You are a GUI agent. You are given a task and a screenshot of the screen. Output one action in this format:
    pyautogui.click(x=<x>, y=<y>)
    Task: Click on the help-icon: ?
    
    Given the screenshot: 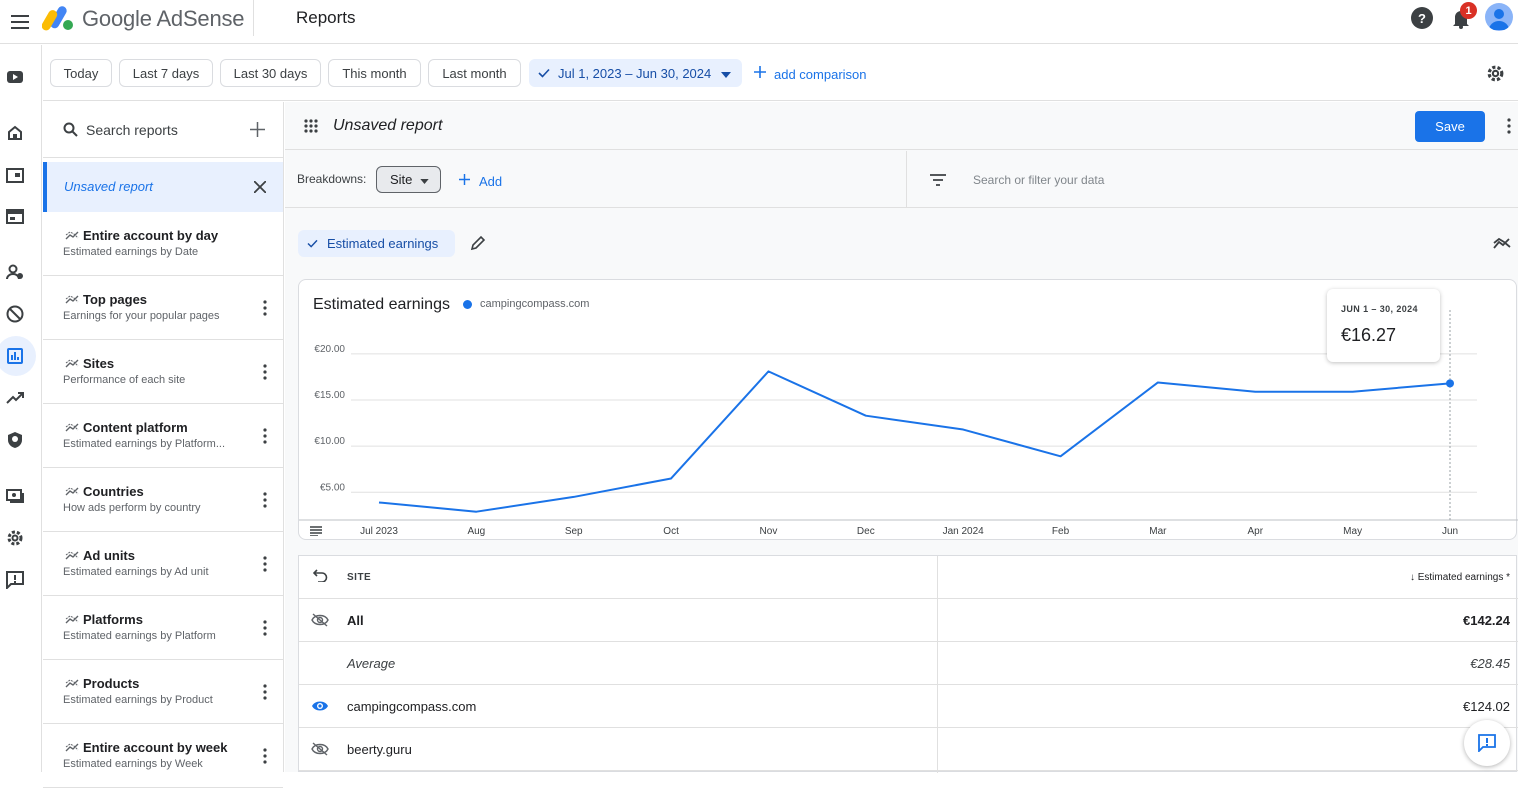 What is the action you would take?
    pyautogui.click(x=1422, y=18)
    